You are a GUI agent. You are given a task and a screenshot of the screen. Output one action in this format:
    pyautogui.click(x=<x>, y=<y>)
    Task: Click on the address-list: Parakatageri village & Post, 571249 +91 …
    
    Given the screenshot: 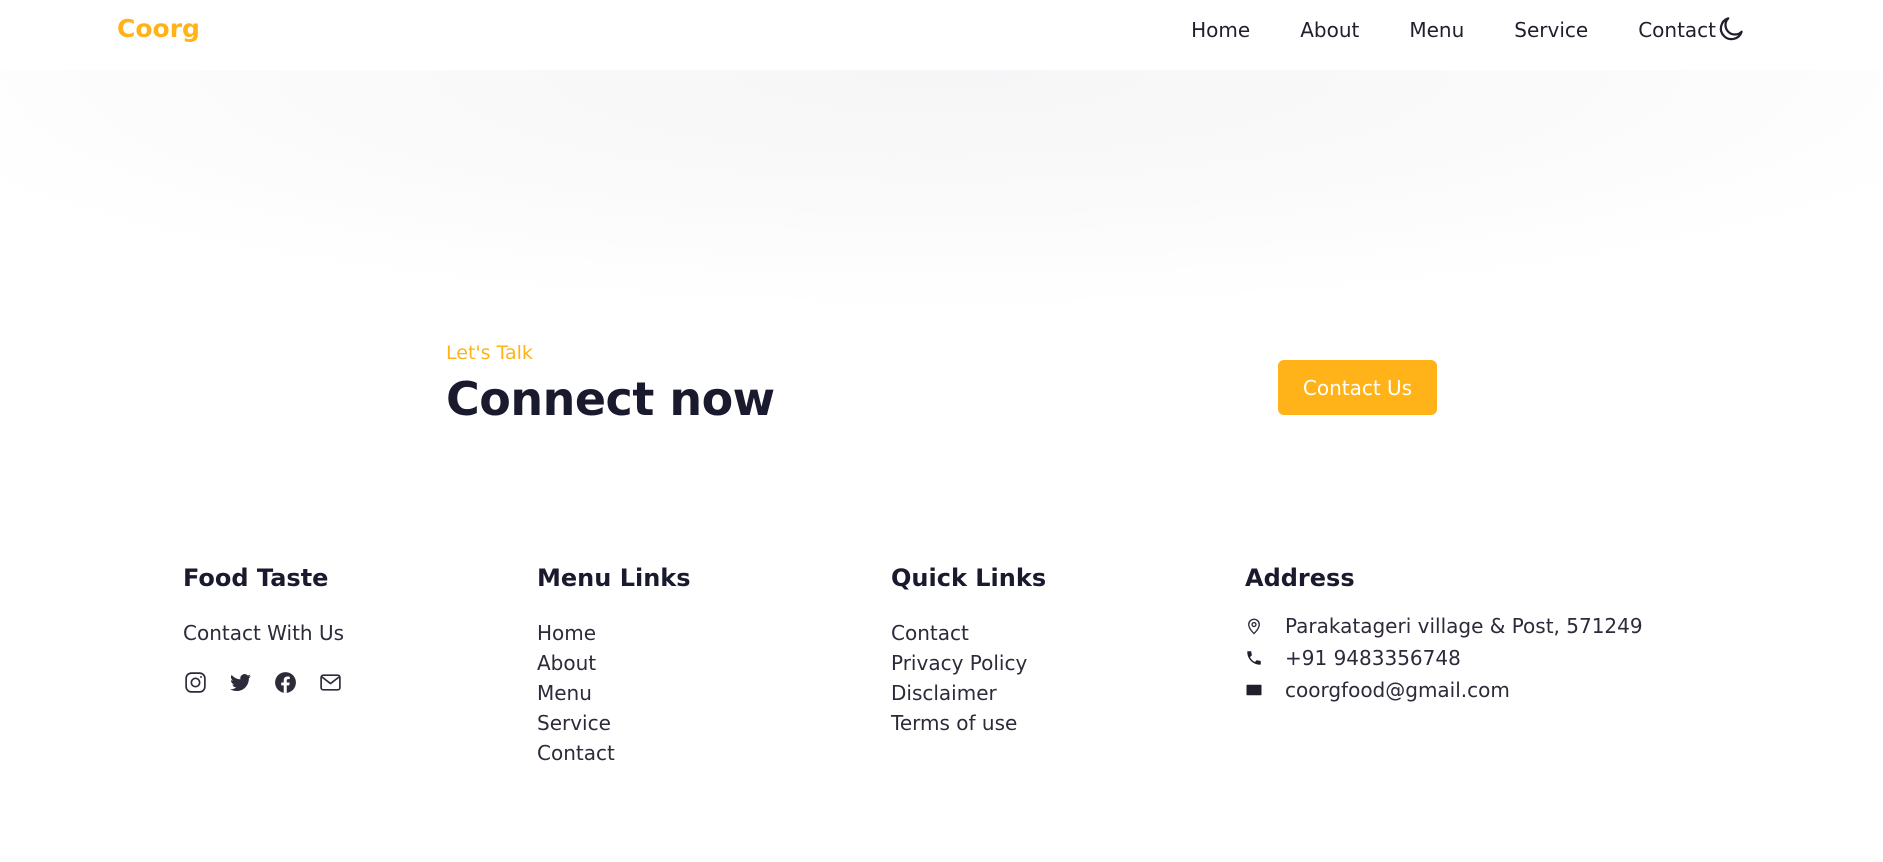 What is the action you would take?
    pyautogui.click(x=1444, y=658)
    